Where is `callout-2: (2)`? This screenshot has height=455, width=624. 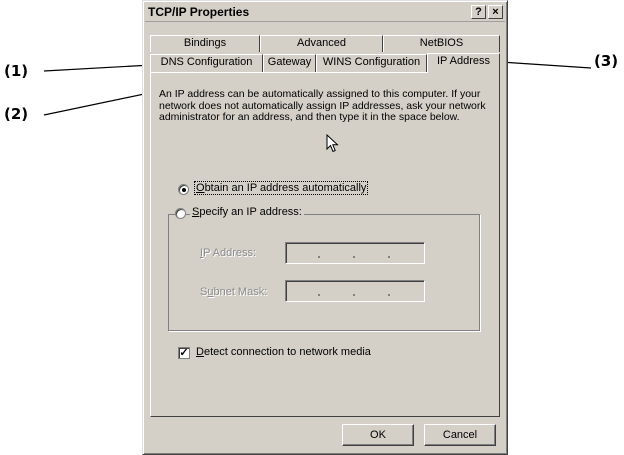
callout-2: (2) is located at coordinates (16, 114).